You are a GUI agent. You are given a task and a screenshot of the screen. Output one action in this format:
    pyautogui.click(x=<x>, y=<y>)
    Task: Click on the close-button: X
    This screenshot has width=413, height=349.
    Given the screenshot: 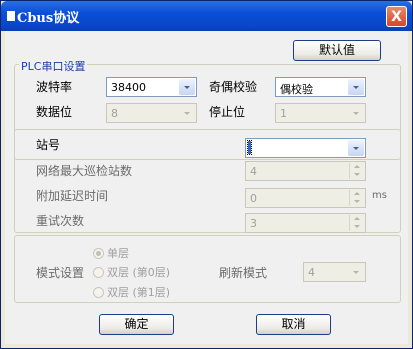 What is the action you would take?
    pyautogui.click(x=396, y=16)
    